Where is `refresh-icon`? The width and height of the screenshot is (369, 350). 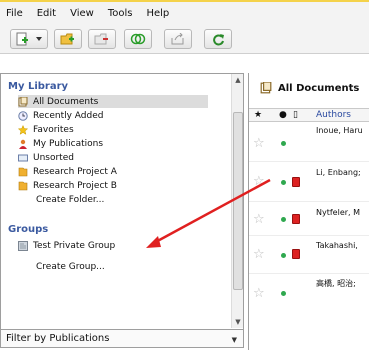 refresh-icon is located at coordinates (218, 40).